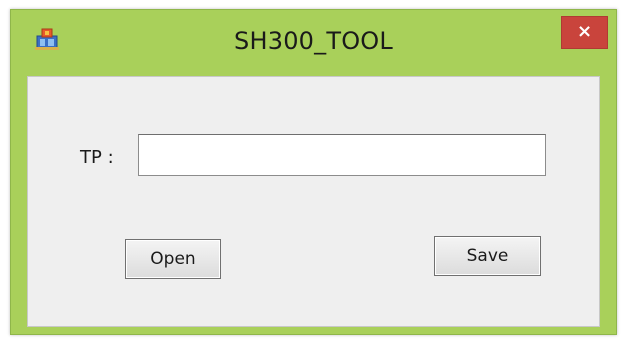 This screenshot has height=344, width=627. I want to click on open-button: Open, so click(173, 259).